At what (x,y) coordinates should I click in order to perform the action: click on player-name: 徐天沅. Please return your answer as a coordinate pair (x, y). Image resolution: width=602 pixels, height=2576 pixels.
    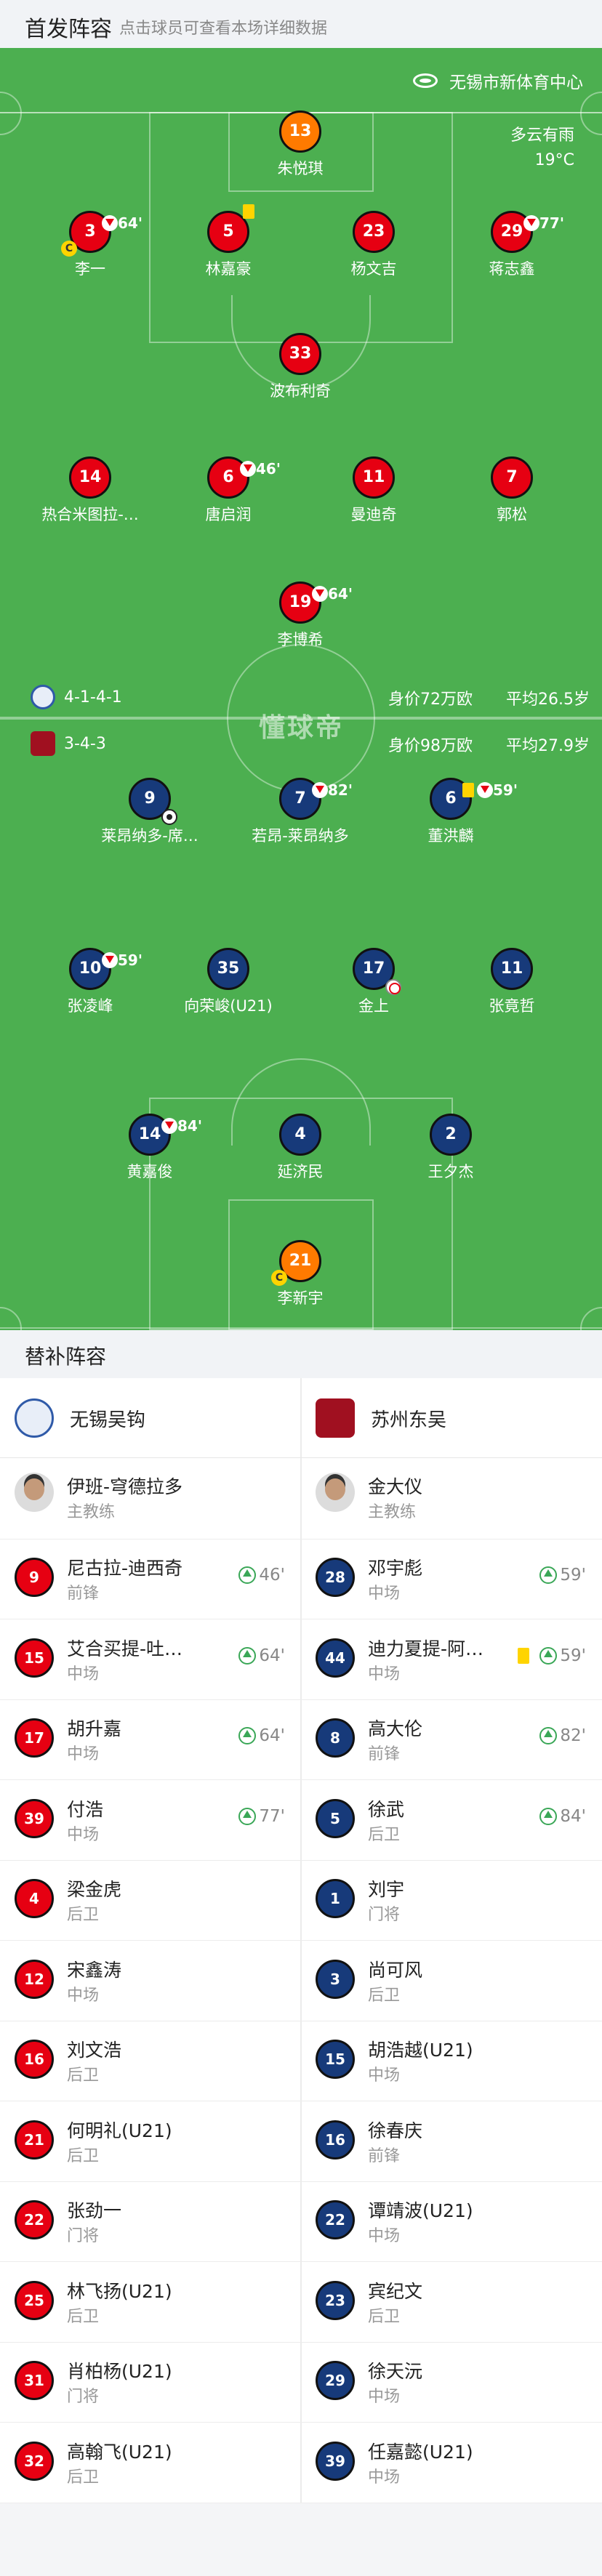
    Looking at the image, I should click on (395, 2371).